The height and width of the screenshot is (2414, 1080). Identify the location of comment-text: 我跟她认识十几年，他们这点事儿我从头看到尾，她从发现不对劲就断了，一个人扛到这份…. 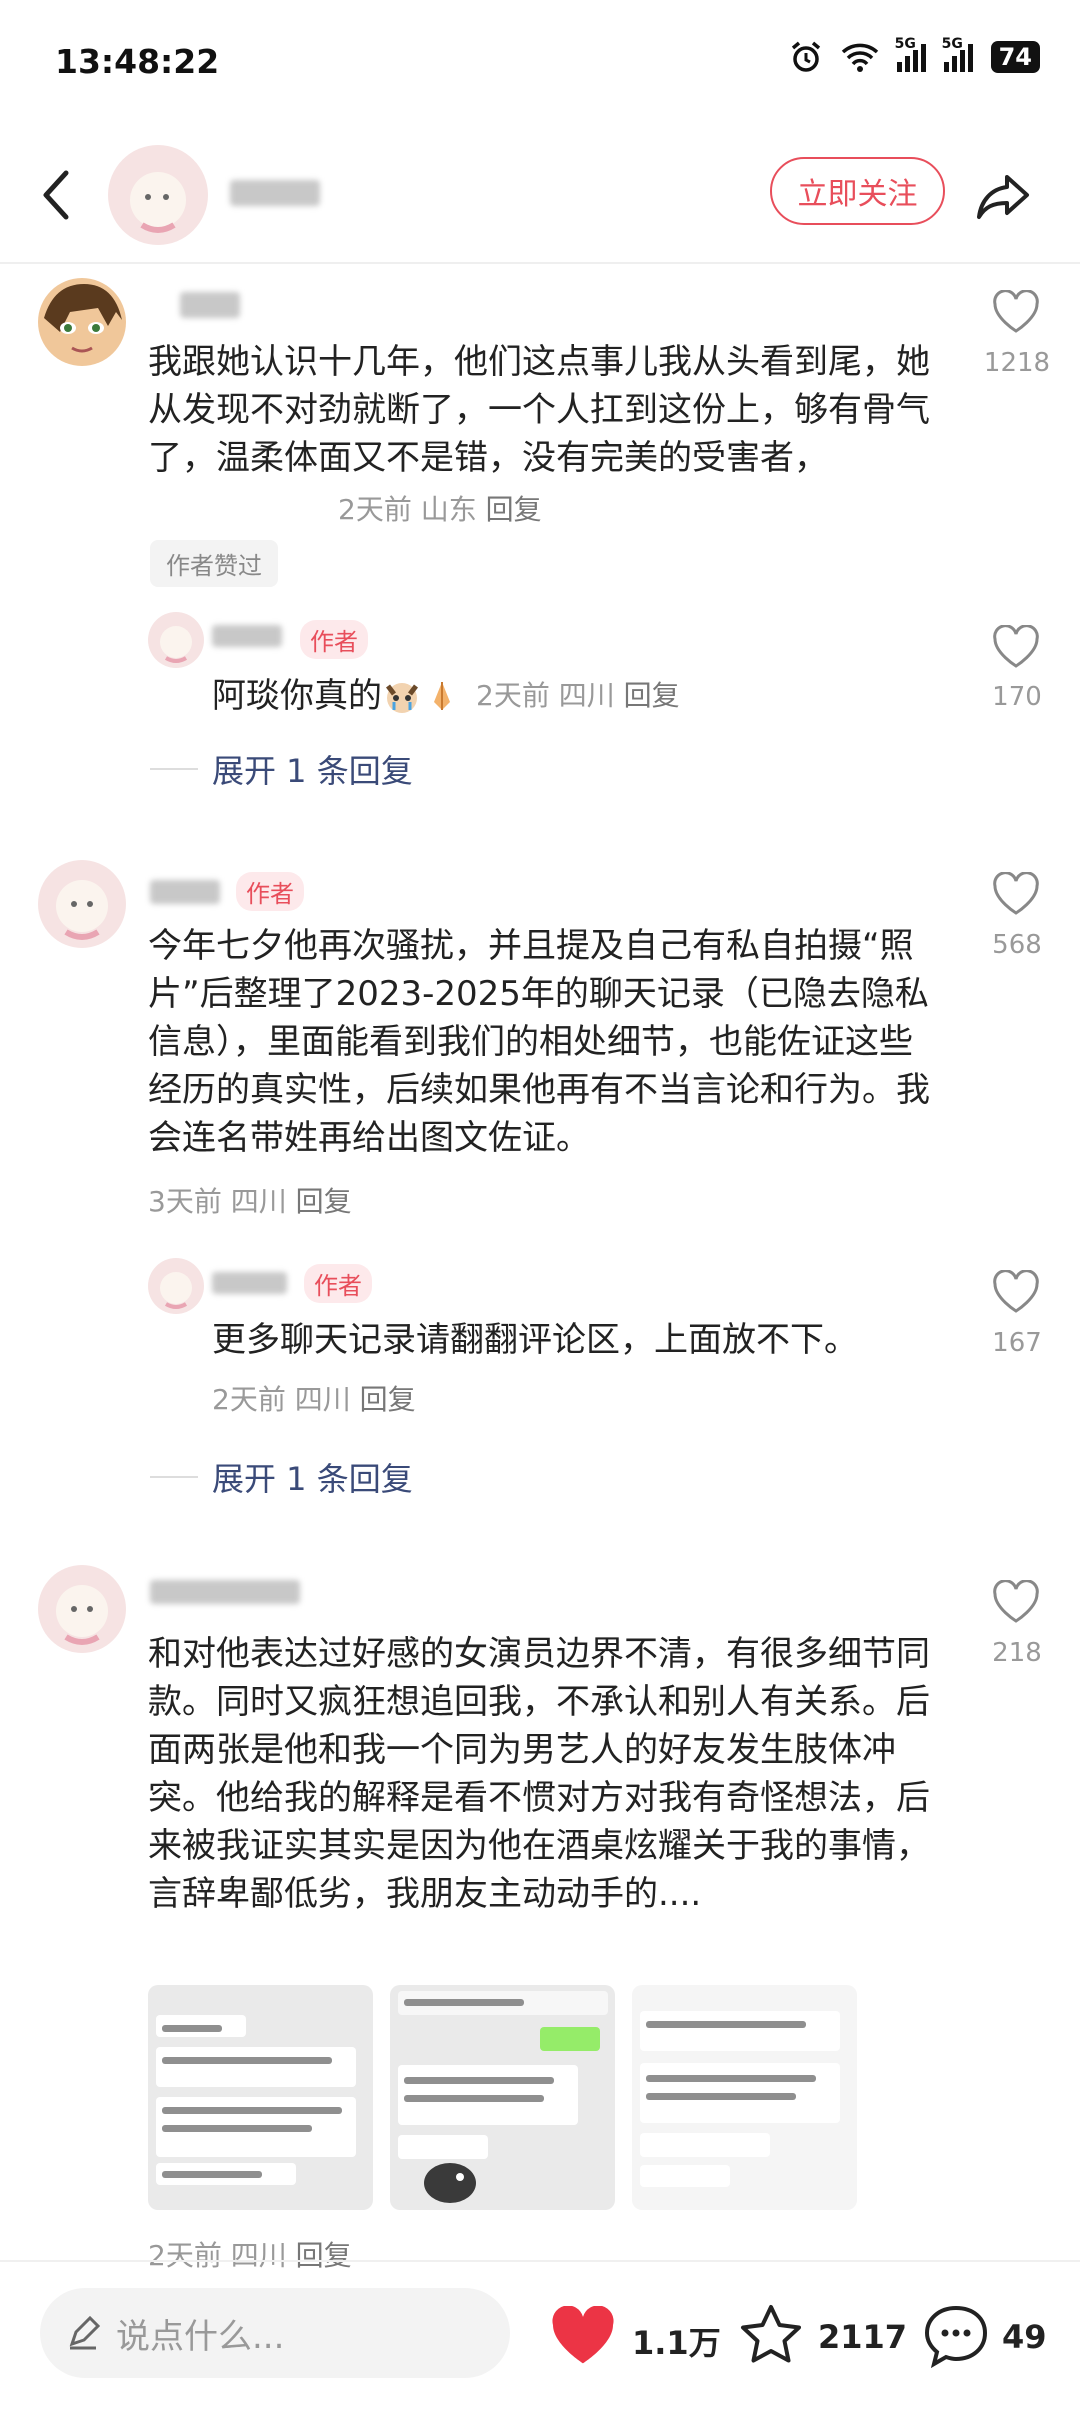
(539, 410).